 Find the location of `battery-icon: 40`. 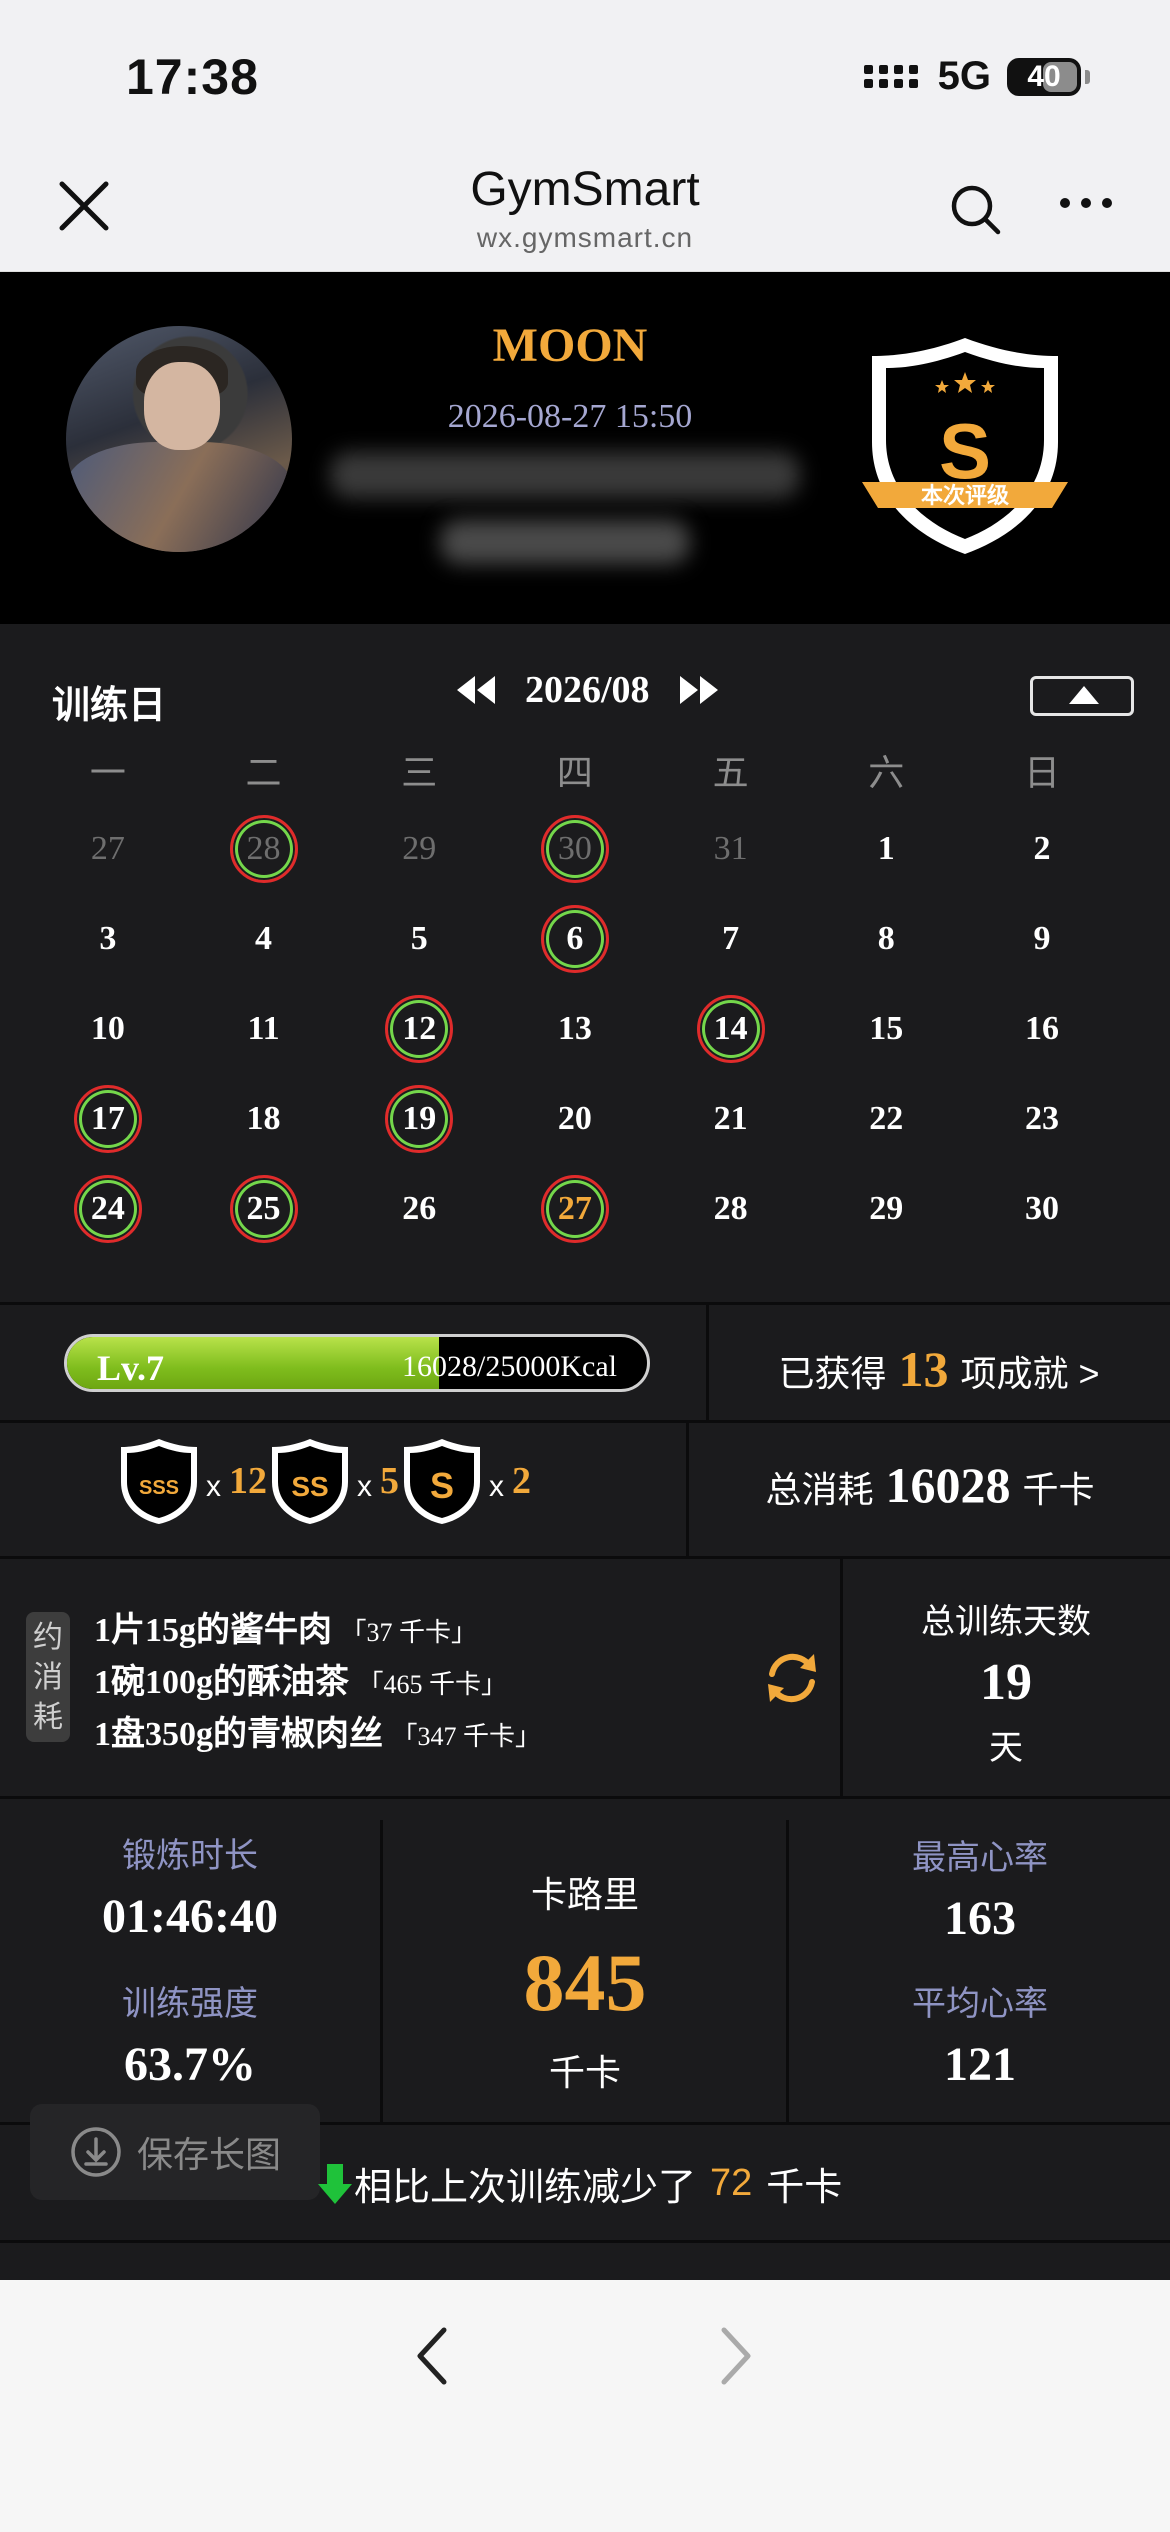

battery-icon: 40 is located at coordinates (1044, 76).